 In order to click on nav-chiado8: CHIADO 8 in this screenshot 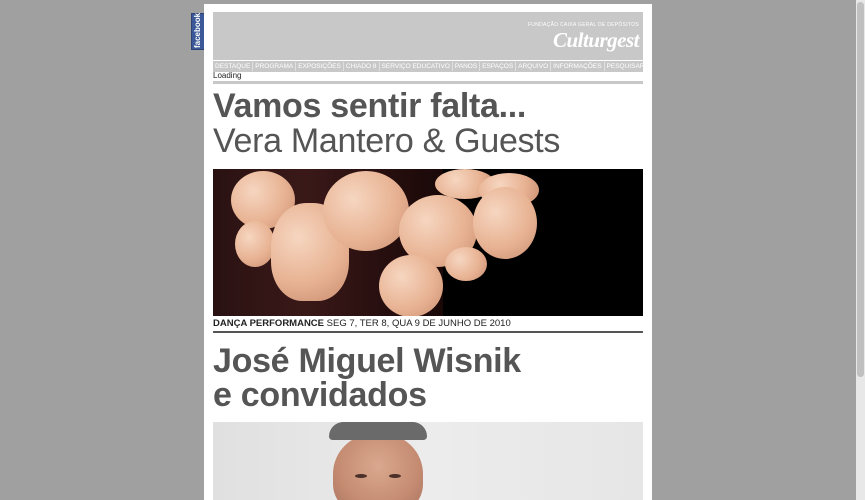, I will do `click(362, 66)`.